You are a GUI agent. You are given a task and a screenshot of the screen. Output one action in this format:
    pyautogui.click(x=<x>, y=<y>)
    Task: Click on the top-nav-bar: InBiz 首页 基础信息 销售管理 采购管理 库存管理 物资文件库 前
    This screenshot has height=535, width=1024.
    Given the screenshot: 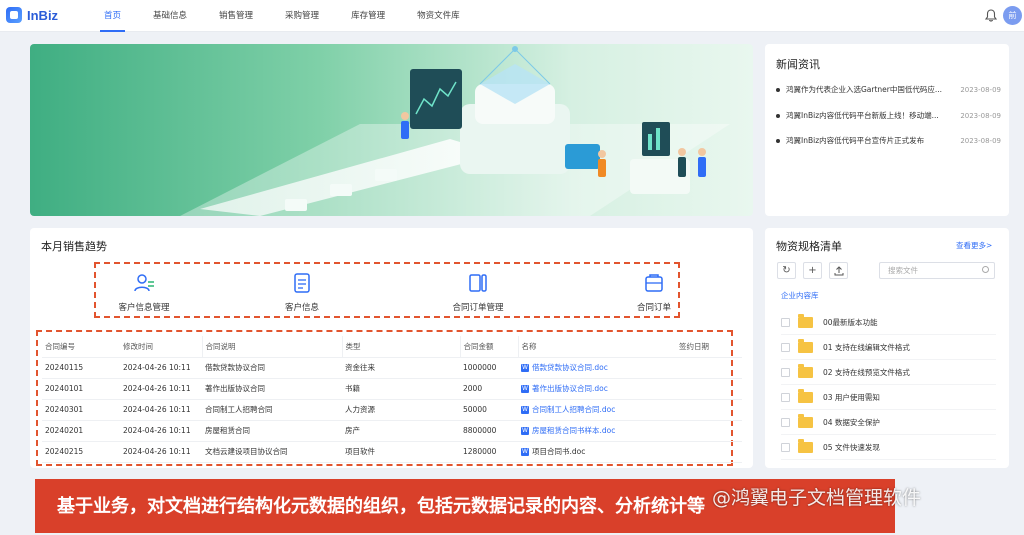 What is the action you would take?
    pyautogui.click(x=512, y=16)
    